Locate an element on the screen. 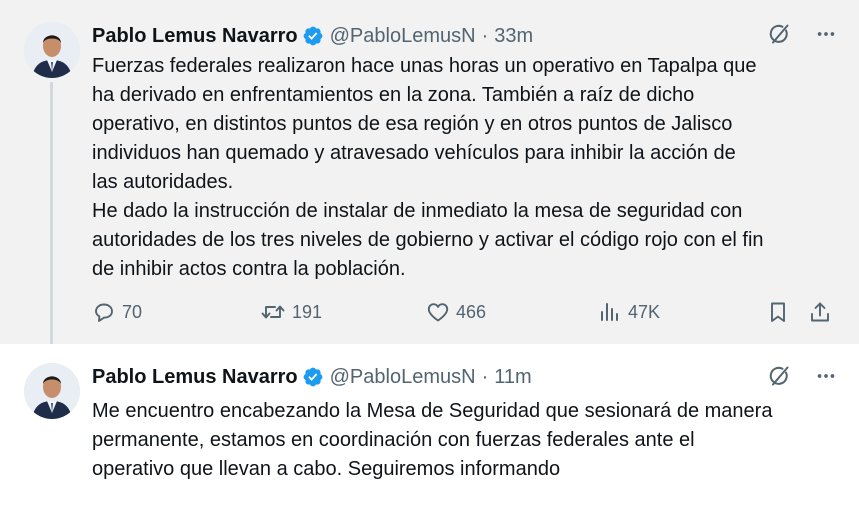 Image resolution: width=859 pixels, height=508 pixels. bookmark-button is located at coordinates (778, 312).